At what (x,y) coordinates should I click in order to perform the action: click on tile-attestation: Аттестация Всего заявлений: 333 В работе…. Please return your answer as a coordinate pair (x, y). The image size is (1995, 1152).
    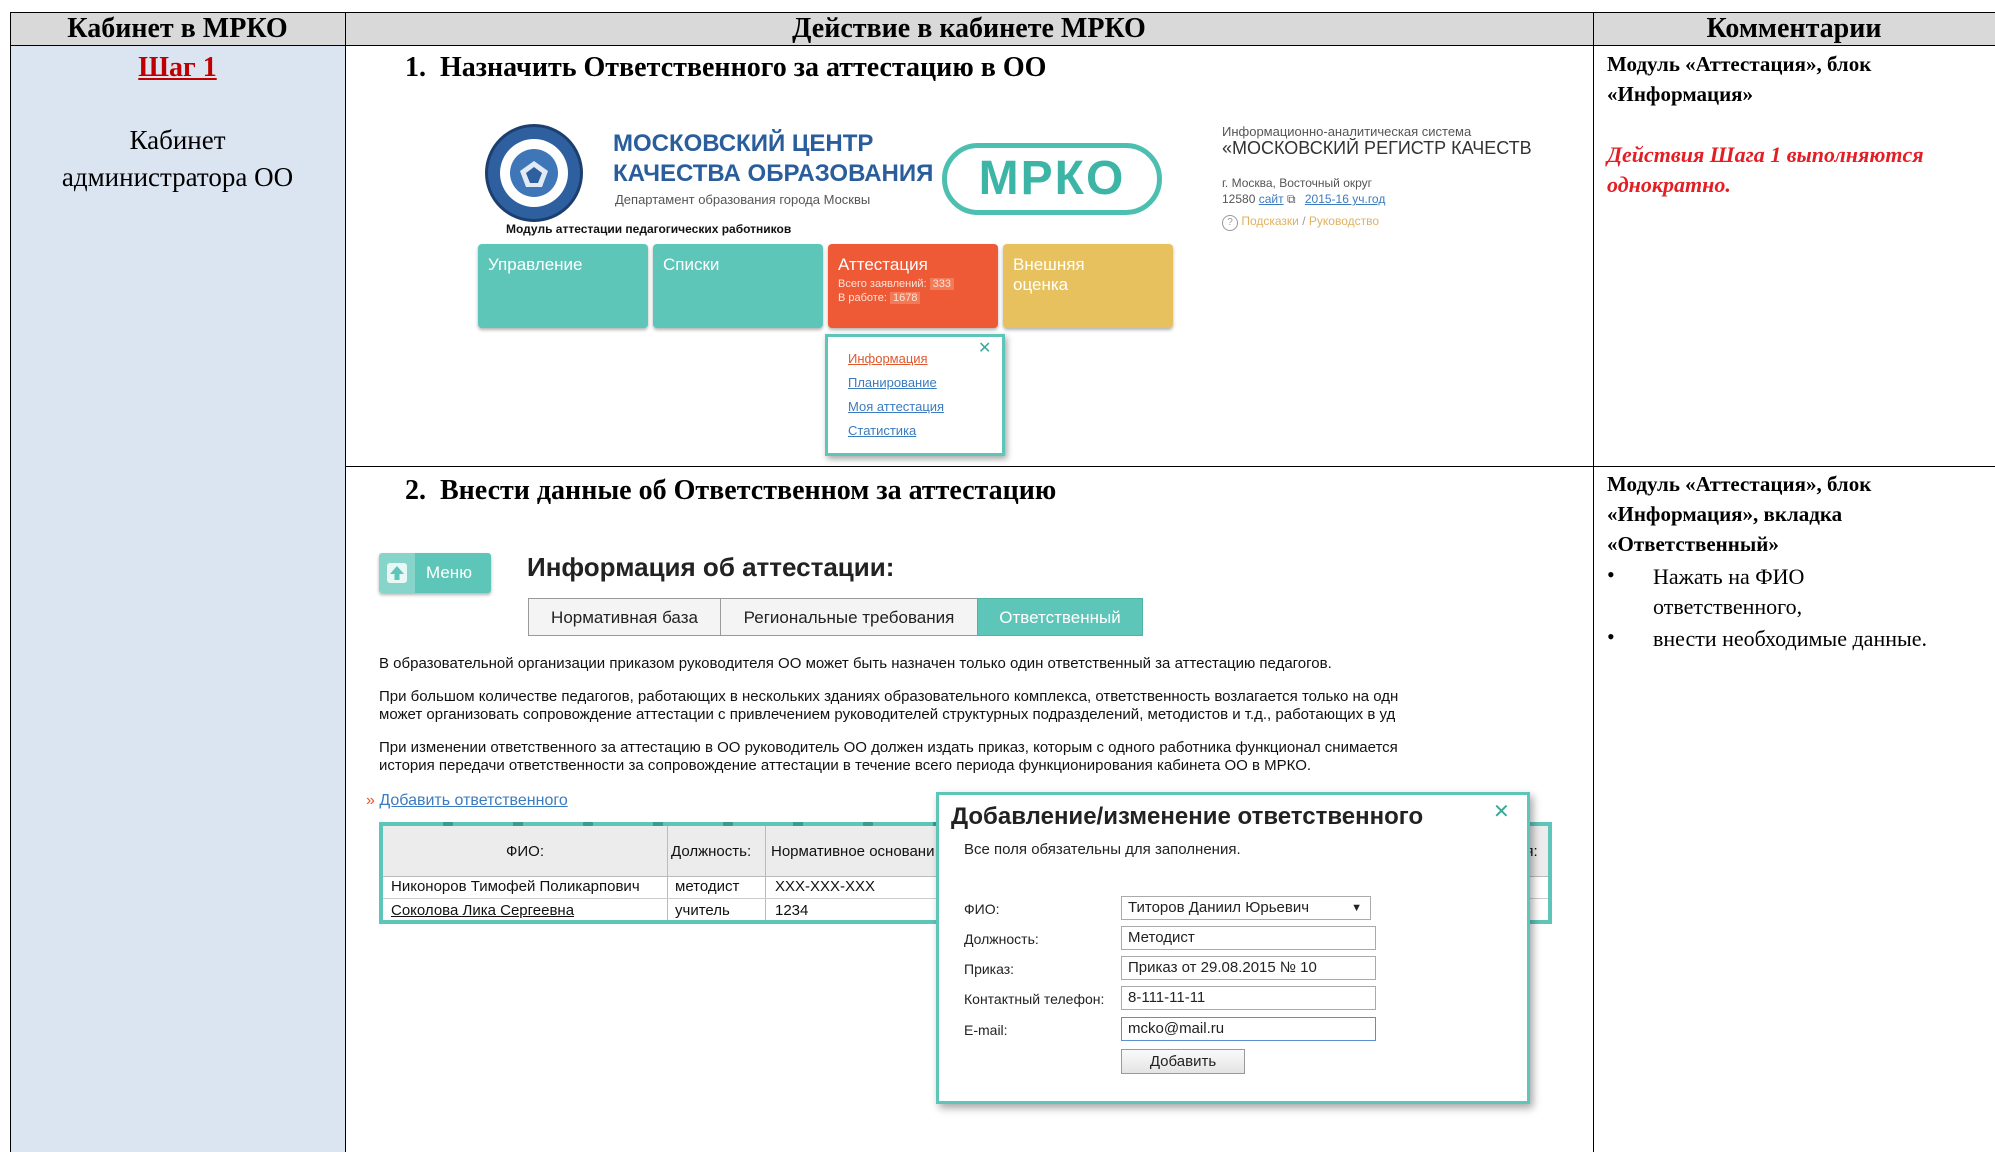
    Looking at the image, I should click on (913, 286).